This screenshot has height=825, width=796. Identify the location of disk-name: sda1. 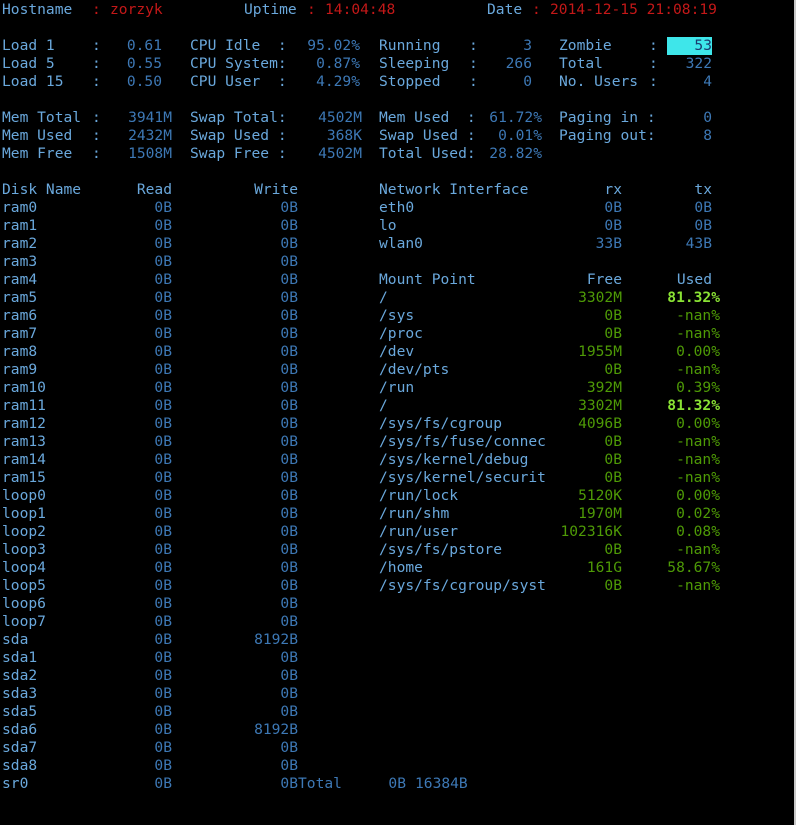
(20, 657).